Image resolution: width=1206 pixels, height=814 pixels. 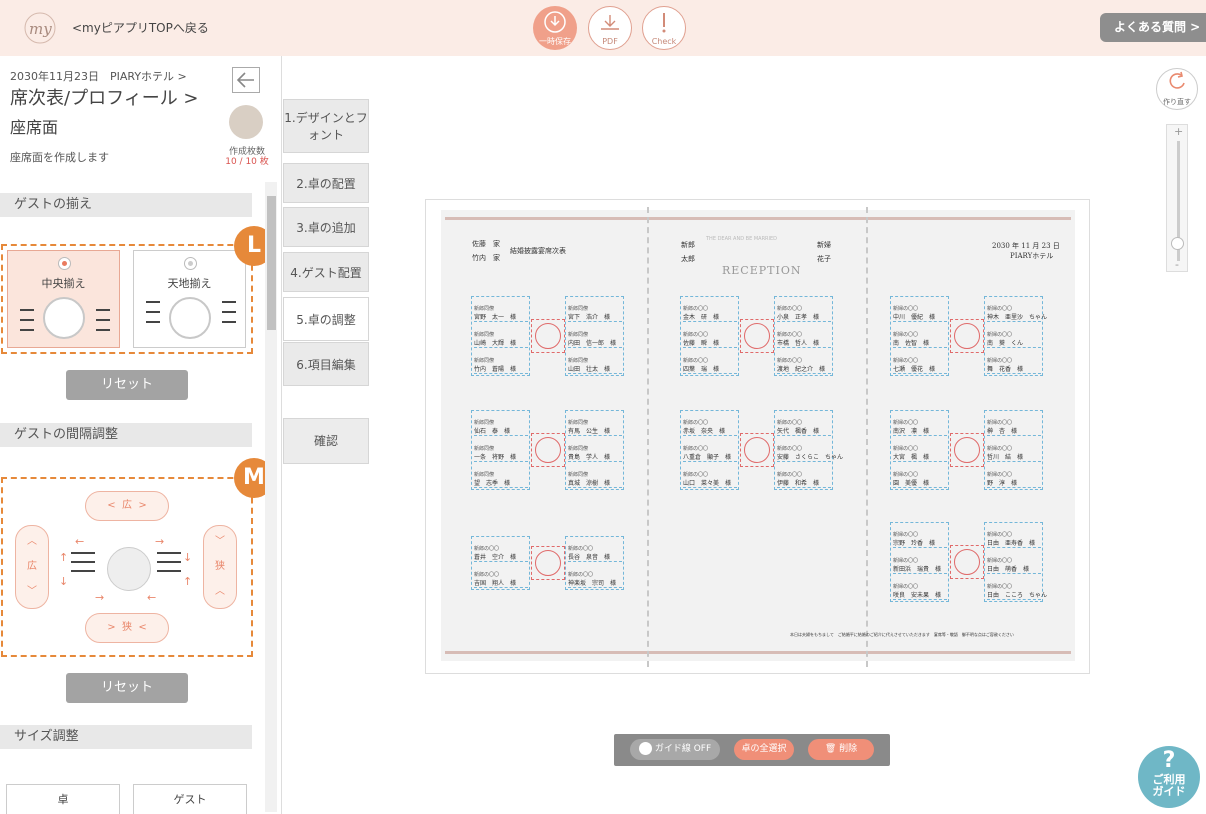 What do you see at coordinates (1014, 365) in the screenshot?
I see `guest-entry: 新婦の〇〇舞 花香 様` at bounding box center [1014, 365].